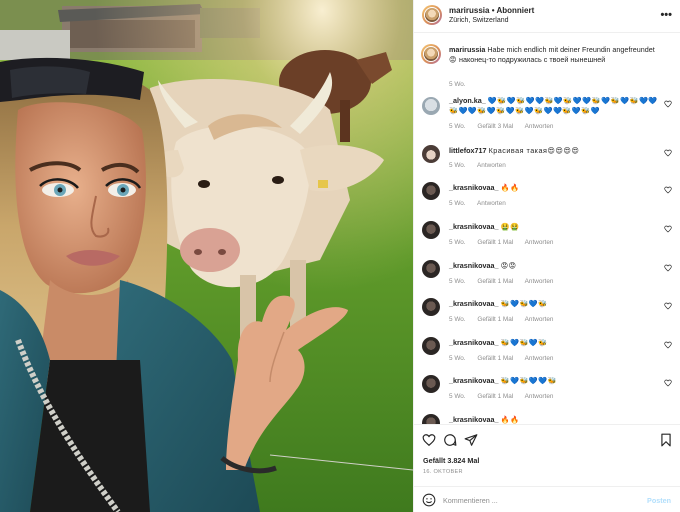  What do you see at coordinates (547, 196) in the screenshot?
I see `comment-row: _krasnikovaa_ 🔥🔥 5 Wo. Antworten` at bounding box center [547, 196].